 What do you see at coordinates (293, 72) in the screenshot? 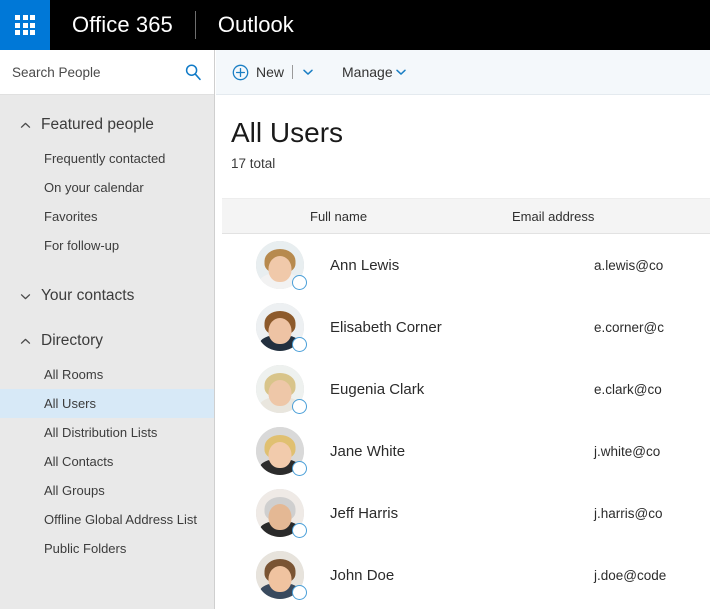
I see `toolbar-separator` at bounding box center [293, 72].